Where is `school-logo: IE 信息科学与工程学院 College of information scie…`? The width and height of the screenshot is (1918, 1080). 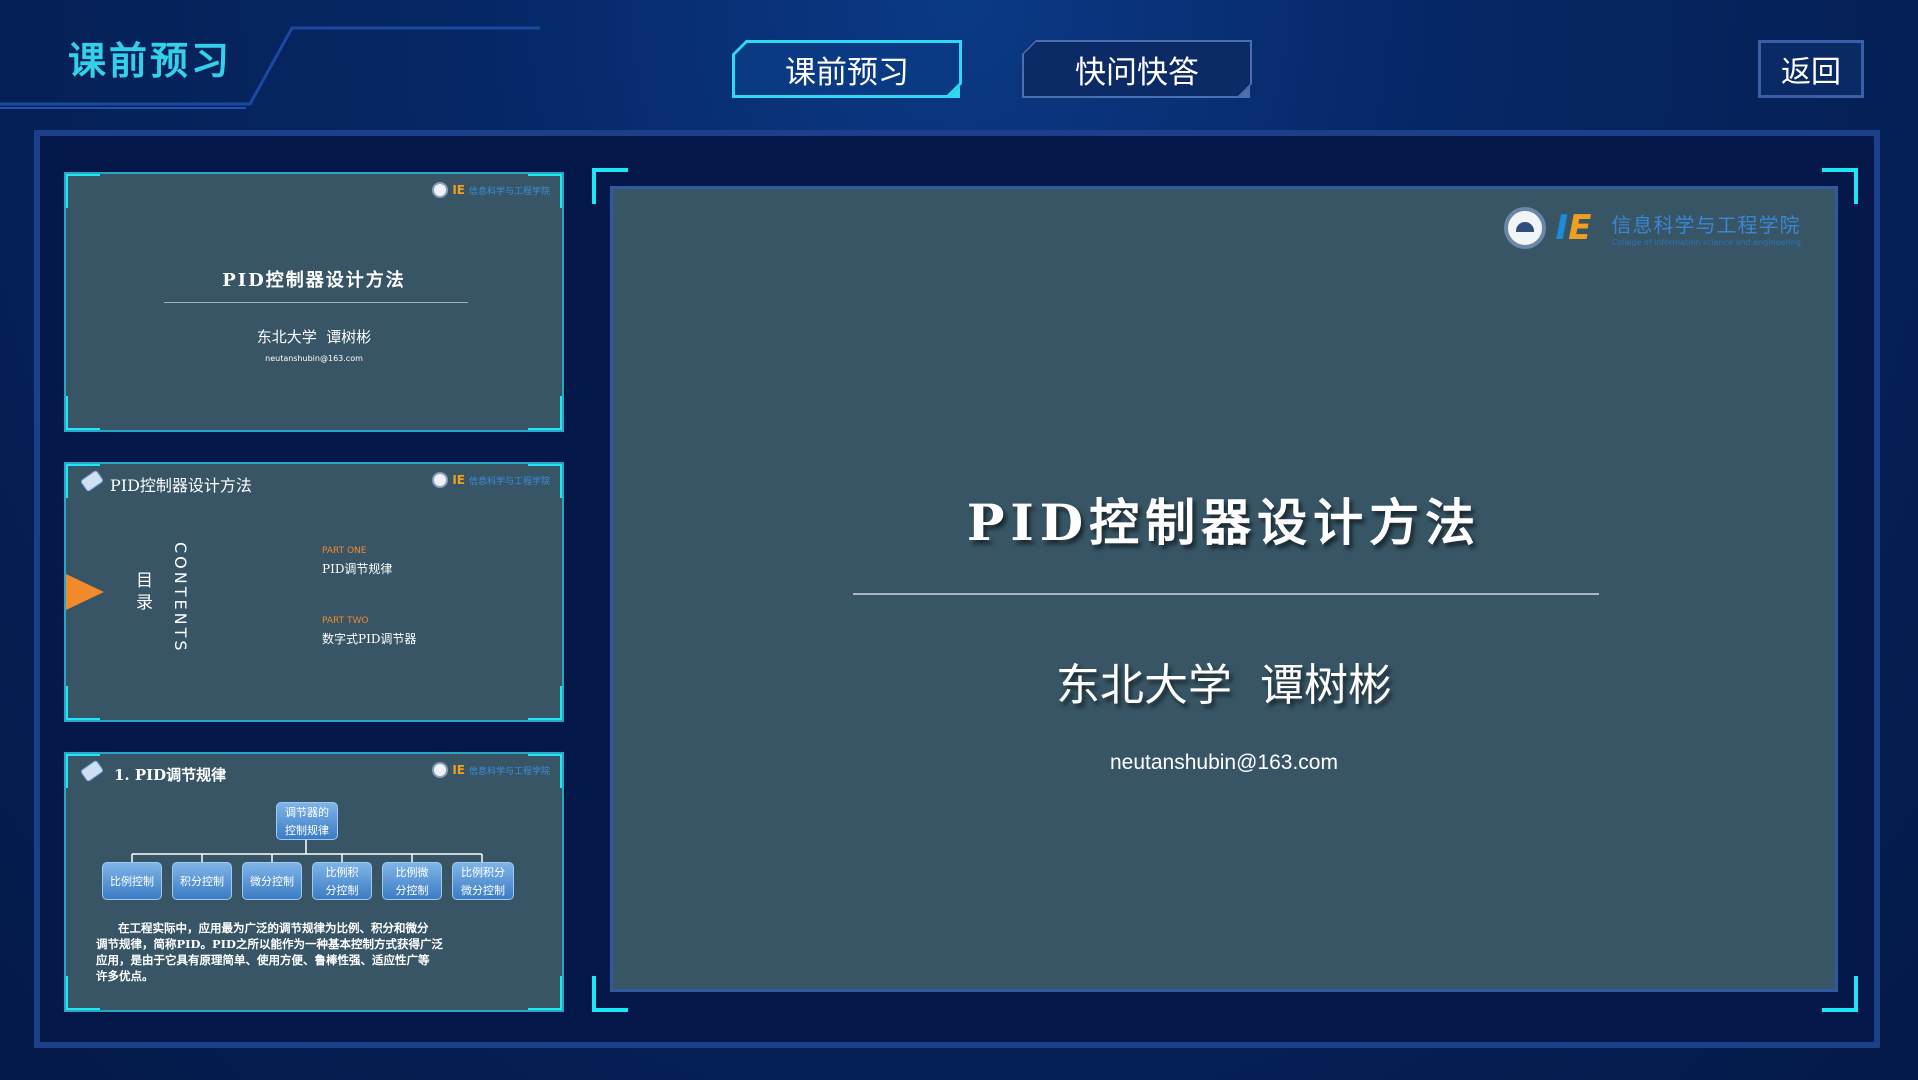 school-logo: IE 信息科学与工程学院 College of information scie… is located at coordinates (1652, 228).